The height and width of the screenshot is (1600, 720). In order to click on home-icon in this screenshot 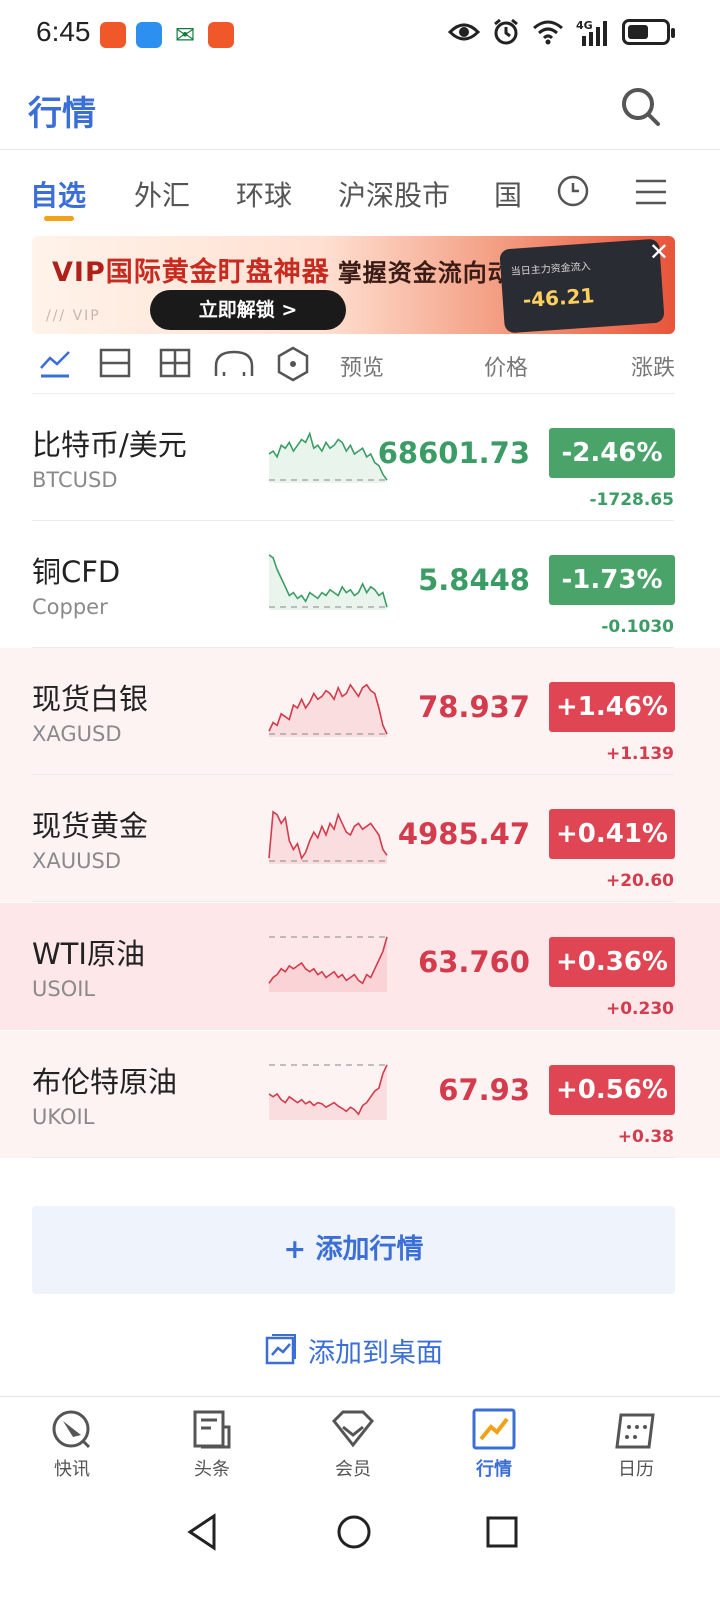, I will do `click(354, 1532)`.